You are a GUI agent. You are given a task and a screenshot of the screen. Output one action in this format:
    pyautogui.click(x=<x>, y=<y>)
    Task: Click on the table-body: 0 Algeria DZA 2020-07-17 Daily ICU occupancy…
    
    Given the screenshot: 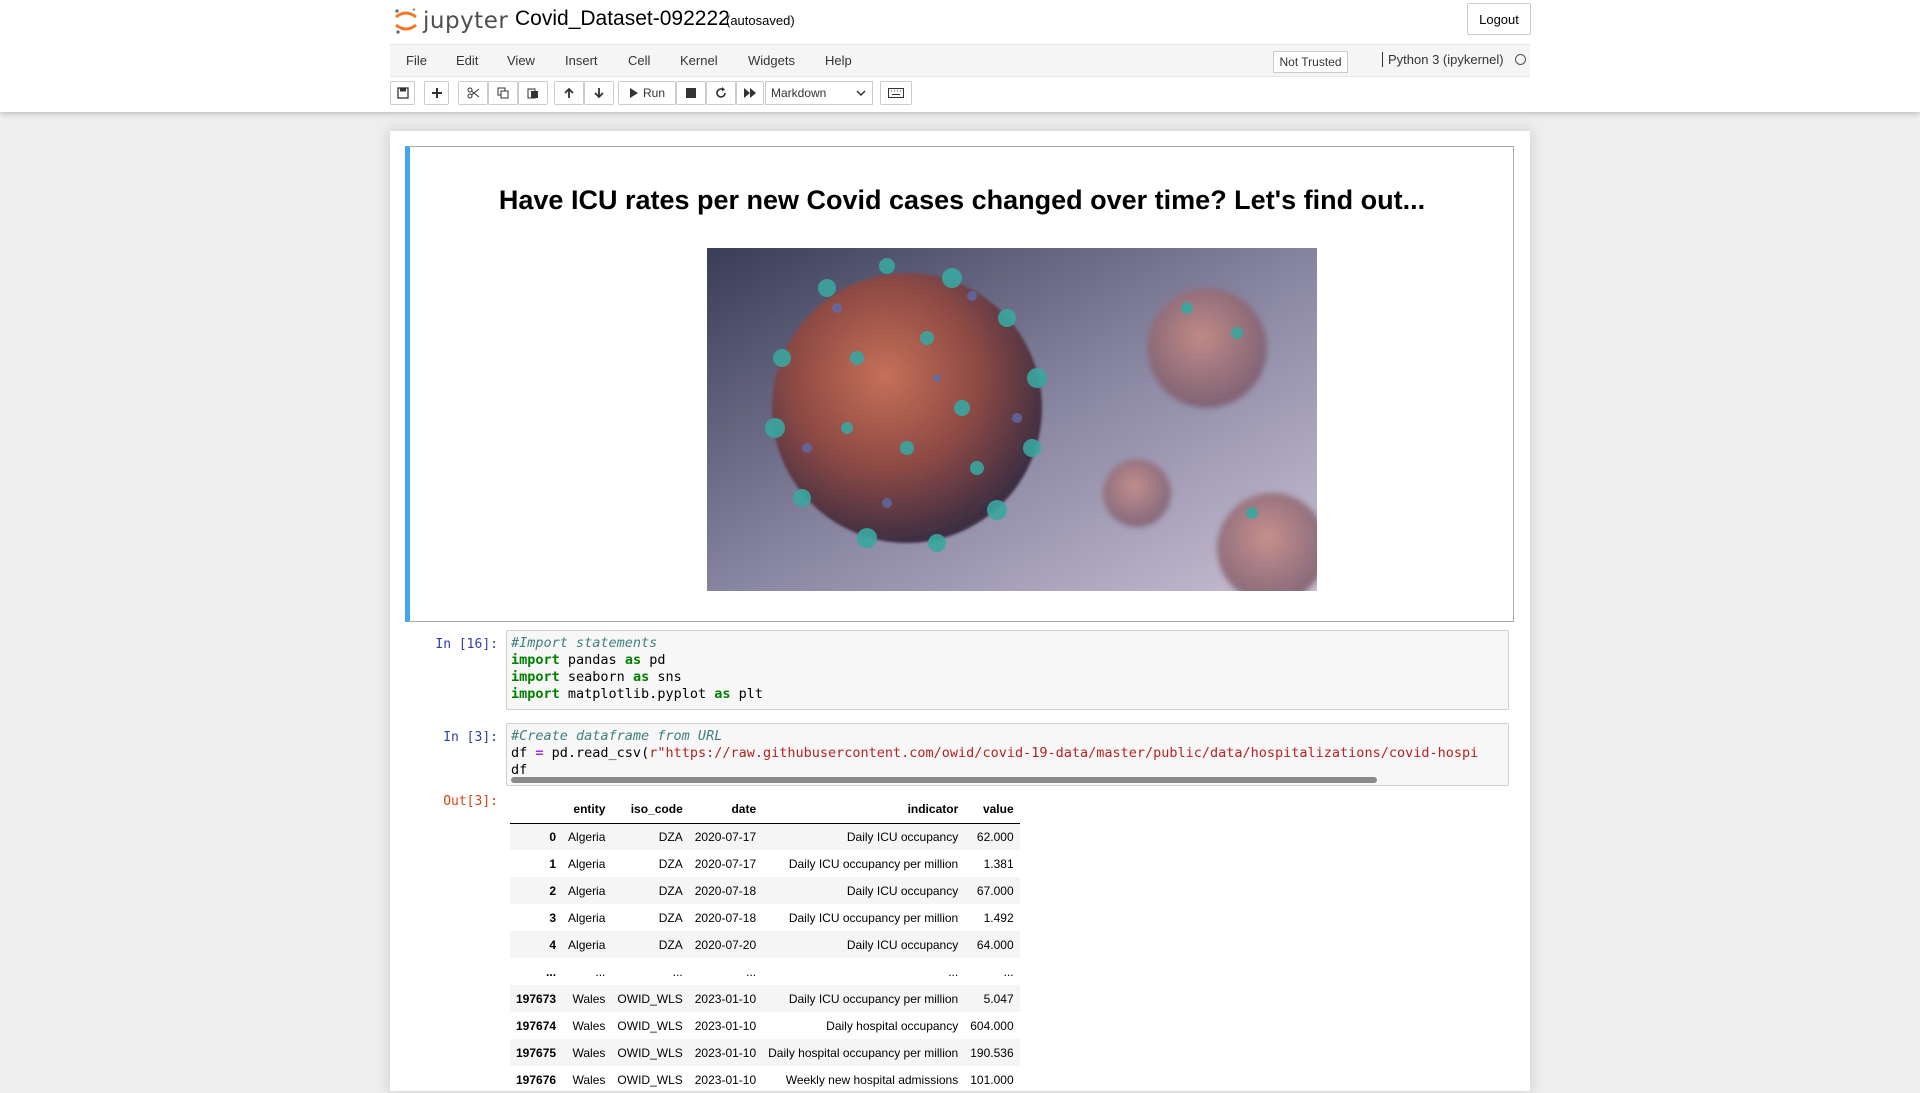 What is the action you would take?
    pyautogui.click(x=765, y=958)
    